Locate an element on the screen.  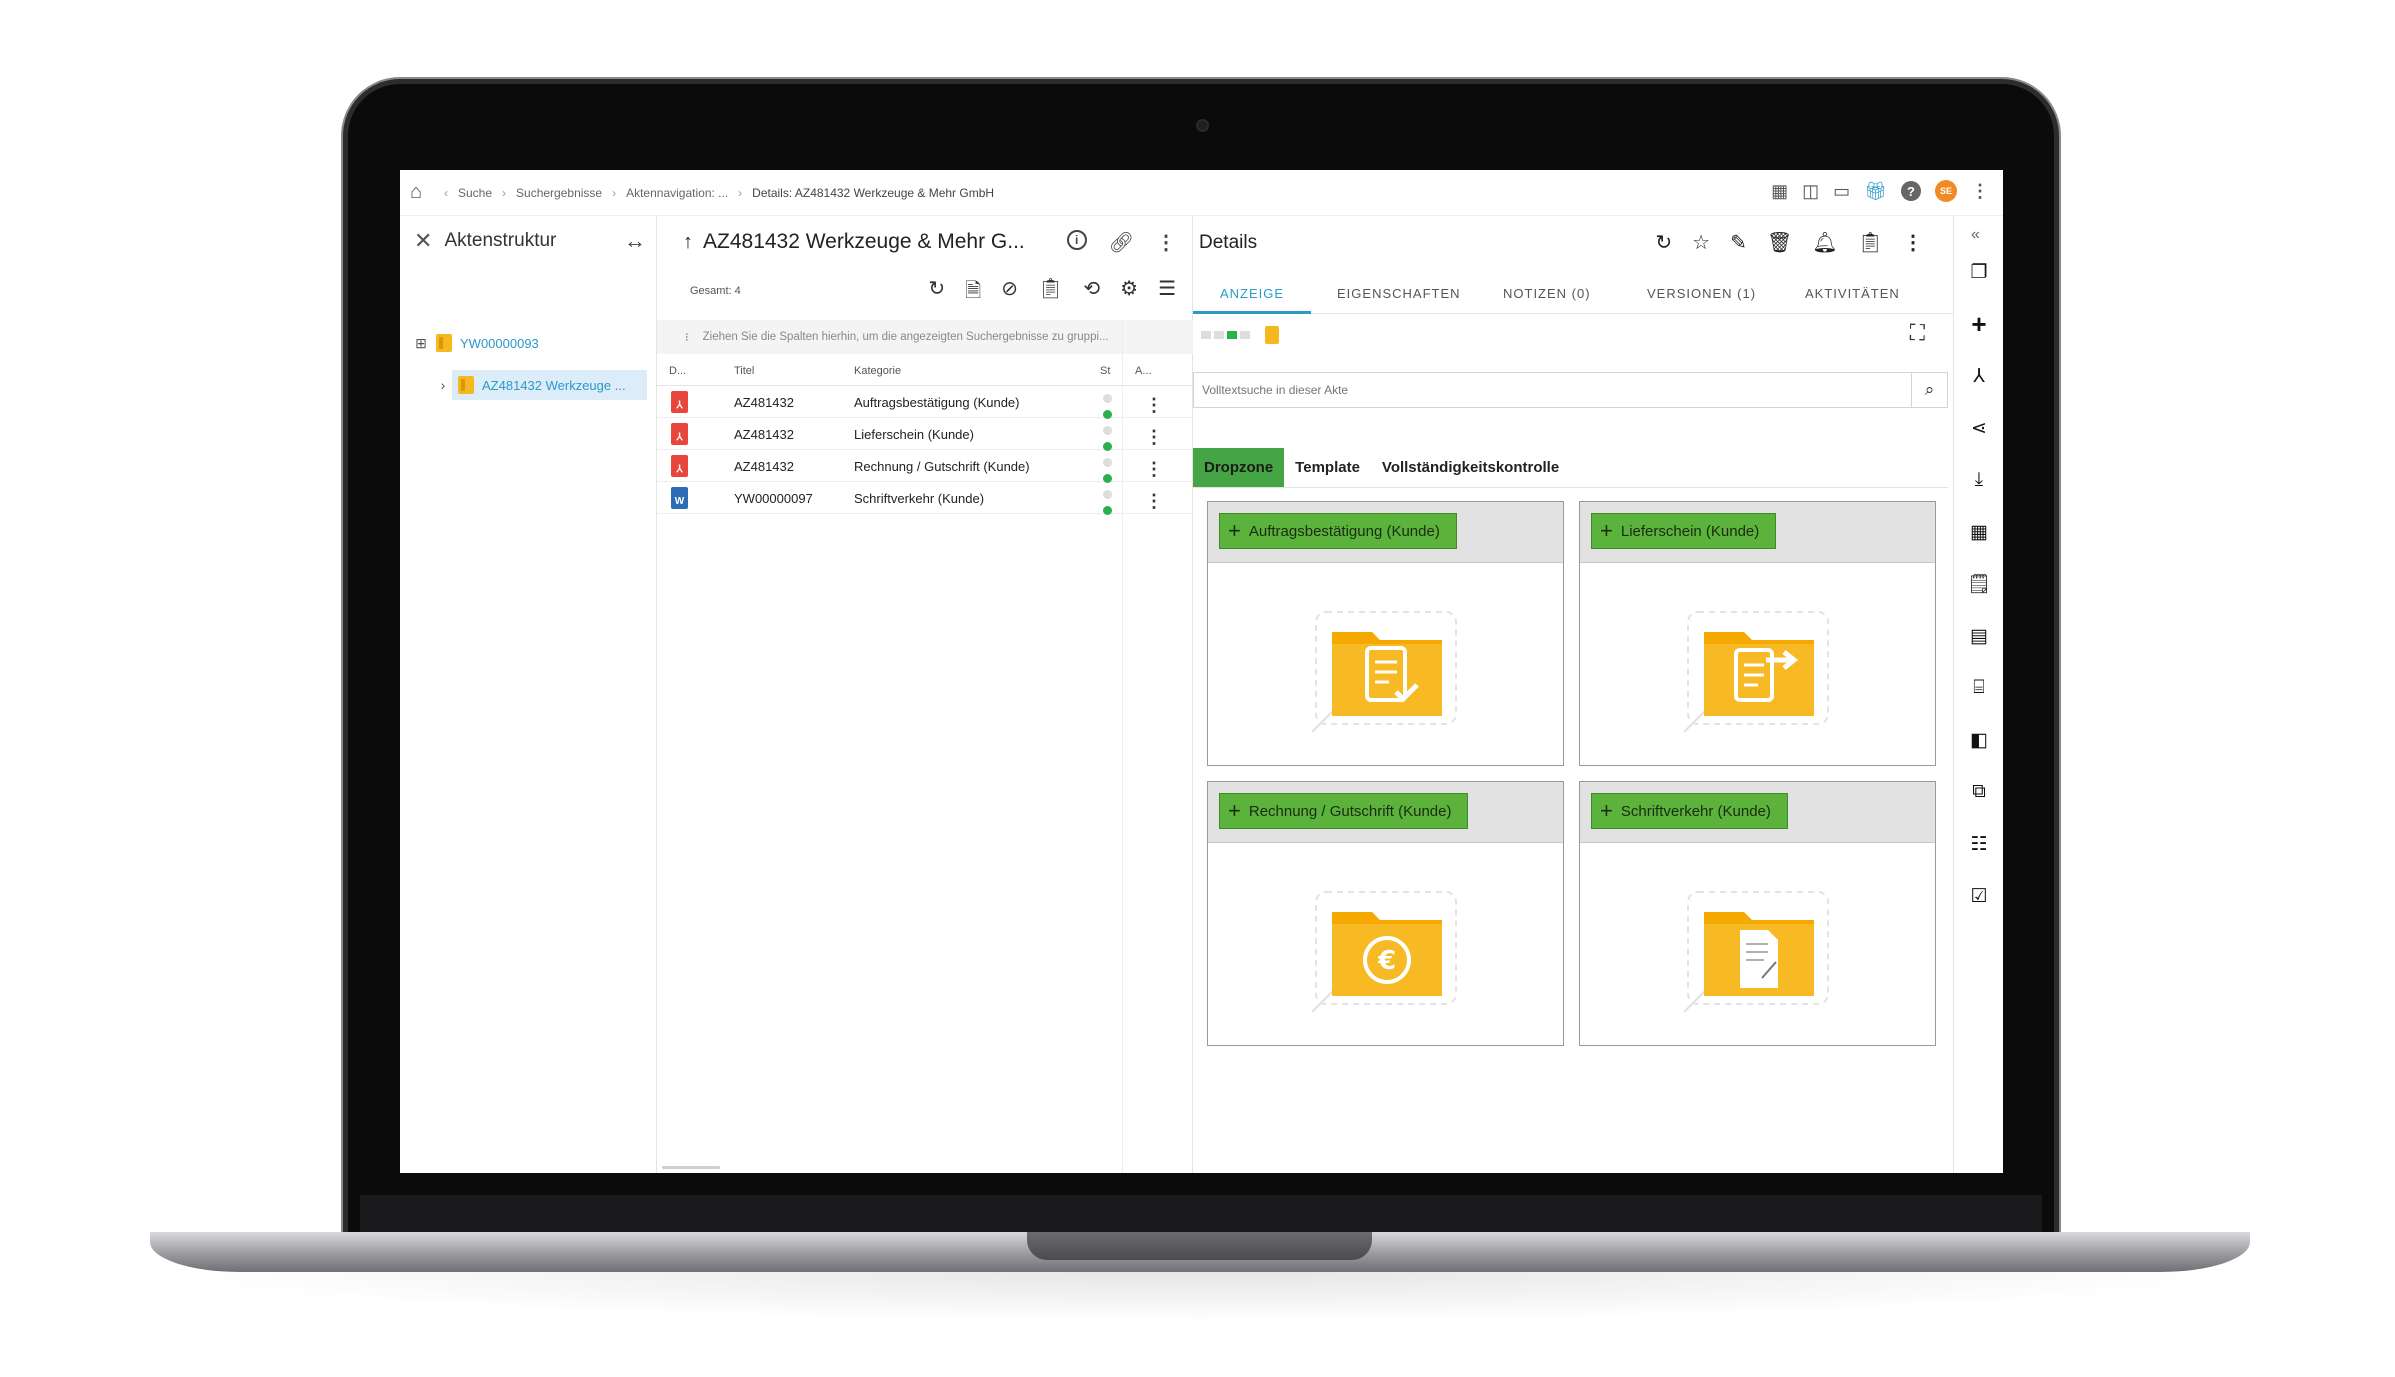
office-icon: ◧ is located at coordinates (1979, 740).